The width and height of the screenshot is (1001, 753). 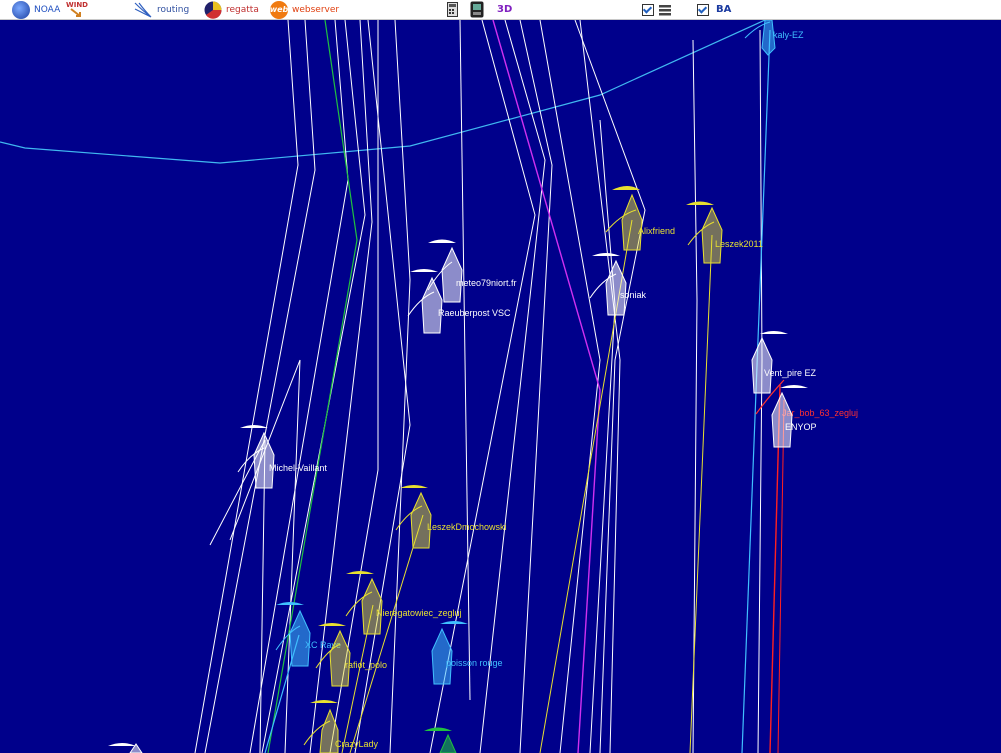 What do you see at coordinates (633, 295) in the screenshot?
I see `boat-label: soniak` at bounding box center [633, 295].